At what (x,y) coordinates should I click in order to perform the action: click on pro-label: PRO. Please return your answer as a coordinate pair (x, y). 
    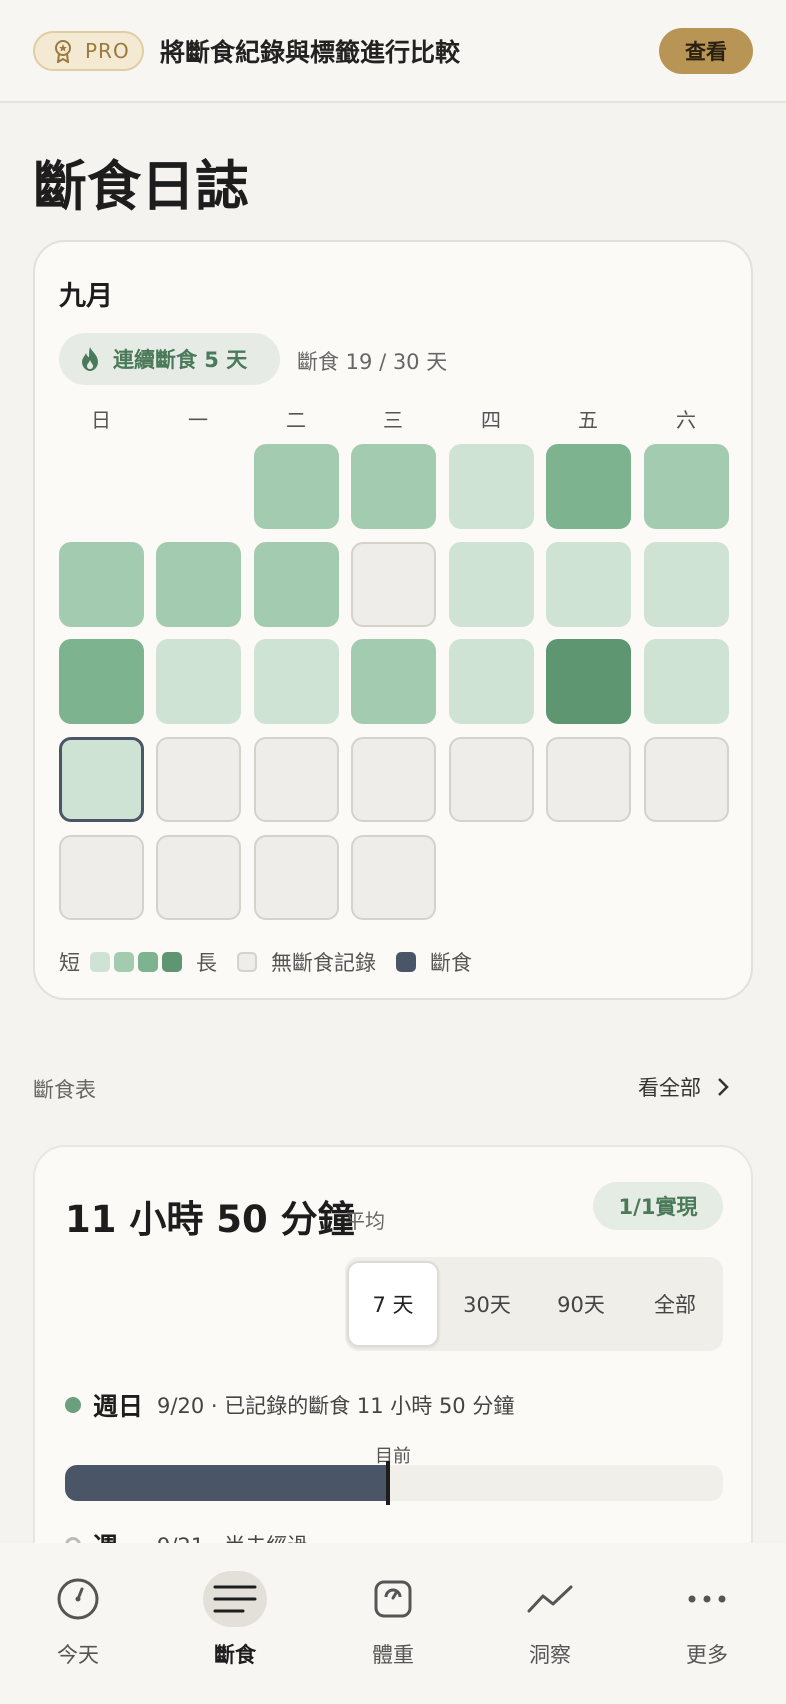
    Looking at the image, I should click on (107, 51).